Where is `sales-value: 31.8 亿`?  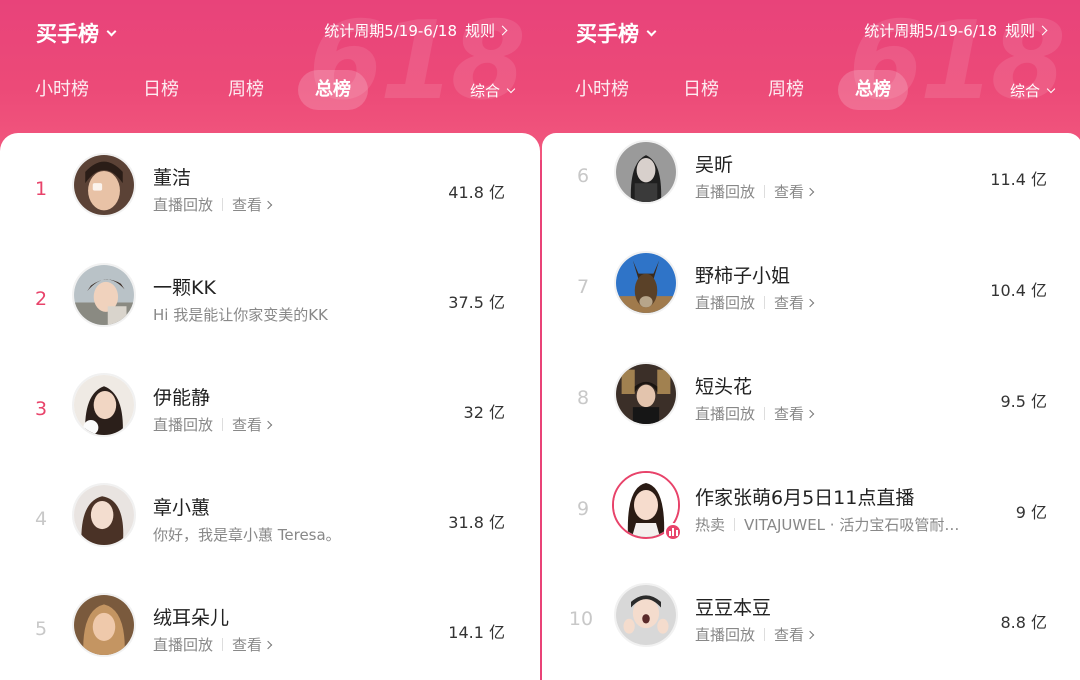 sales-value: 31.8 亿 is located at coordinates (476, 522).